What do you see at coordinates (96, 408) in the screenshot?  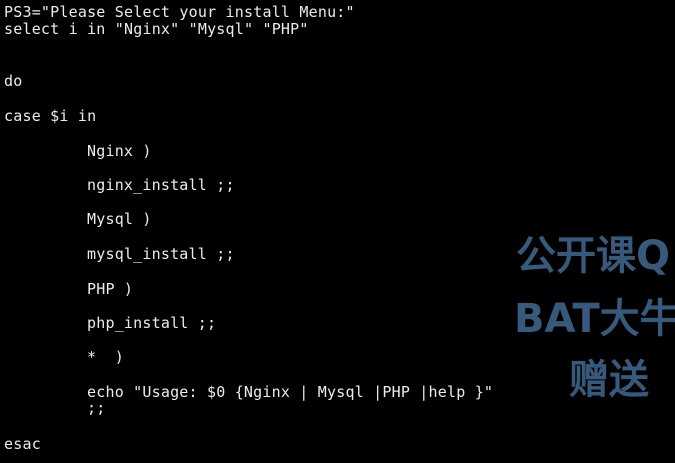 I see `code-line-terminator: ;;` at bounding box center [96, 408].